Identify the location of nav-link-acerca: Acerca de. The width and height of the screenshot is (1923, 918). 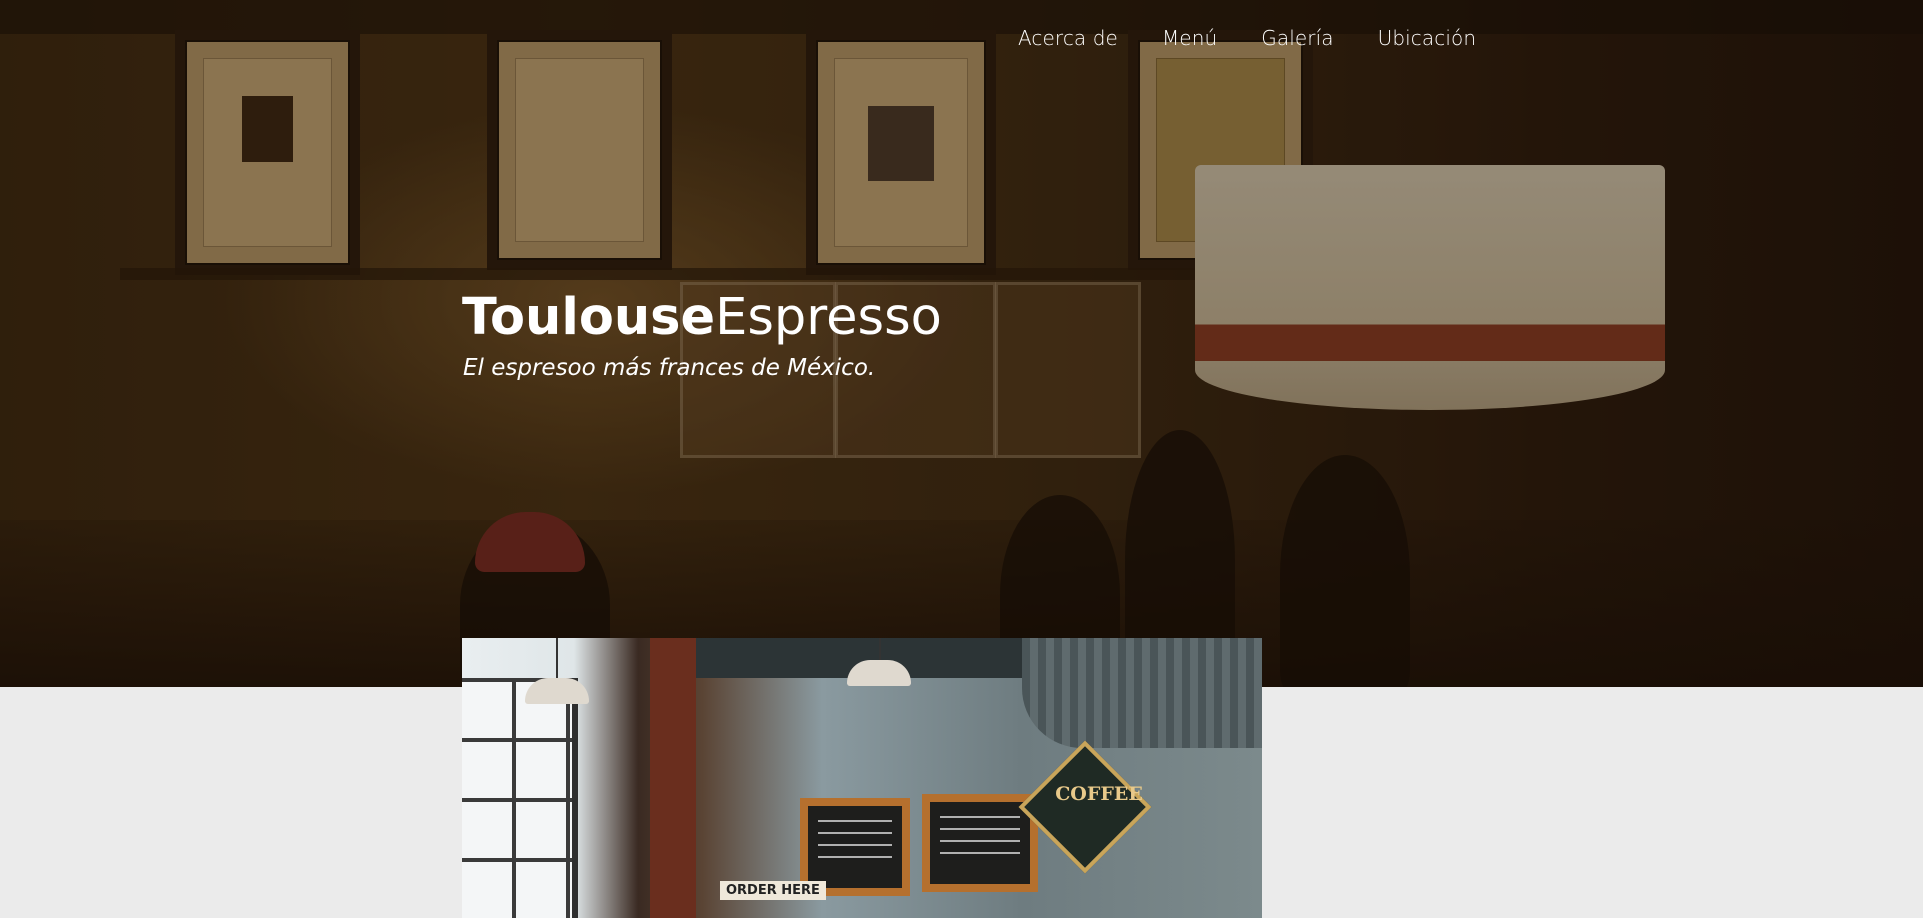
(1068, 38).